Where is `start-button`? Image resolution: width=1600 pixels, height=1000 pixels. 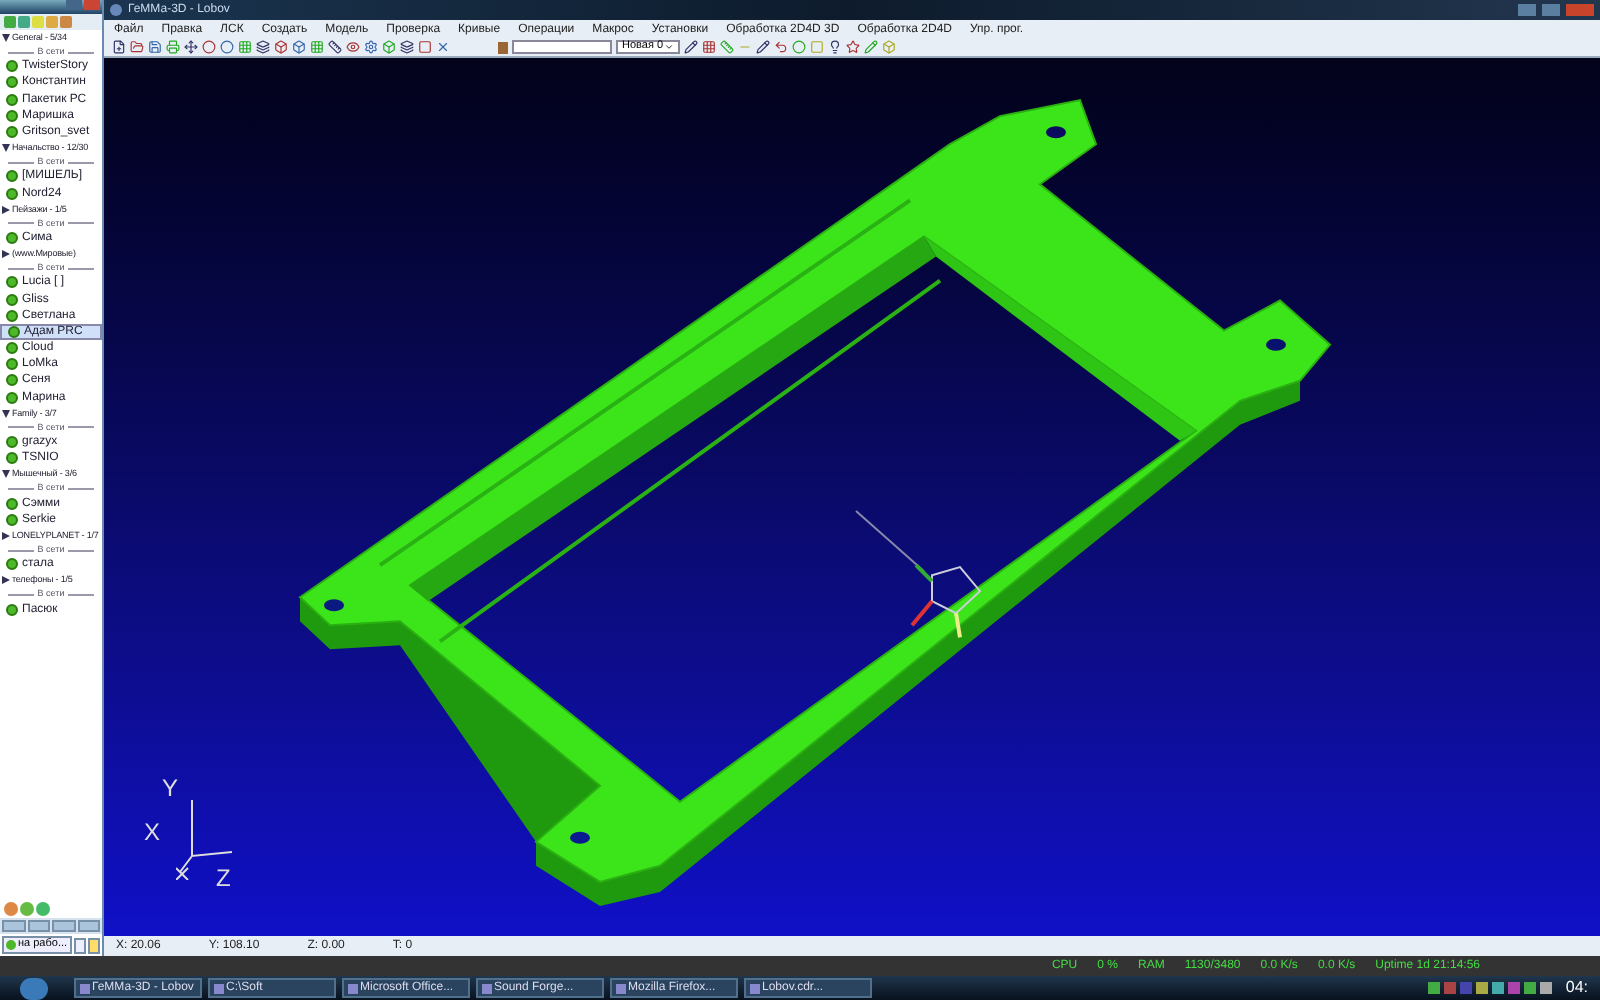
start-button is located at coordinates (34, 988).